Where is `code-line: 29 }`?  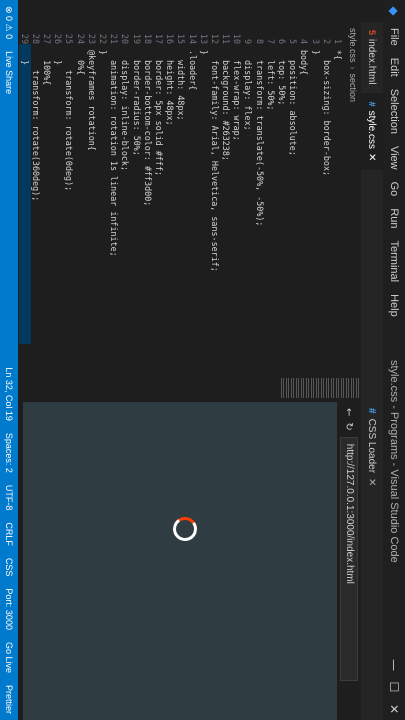 code-line: 29 } is located at coordinates (24, 212).